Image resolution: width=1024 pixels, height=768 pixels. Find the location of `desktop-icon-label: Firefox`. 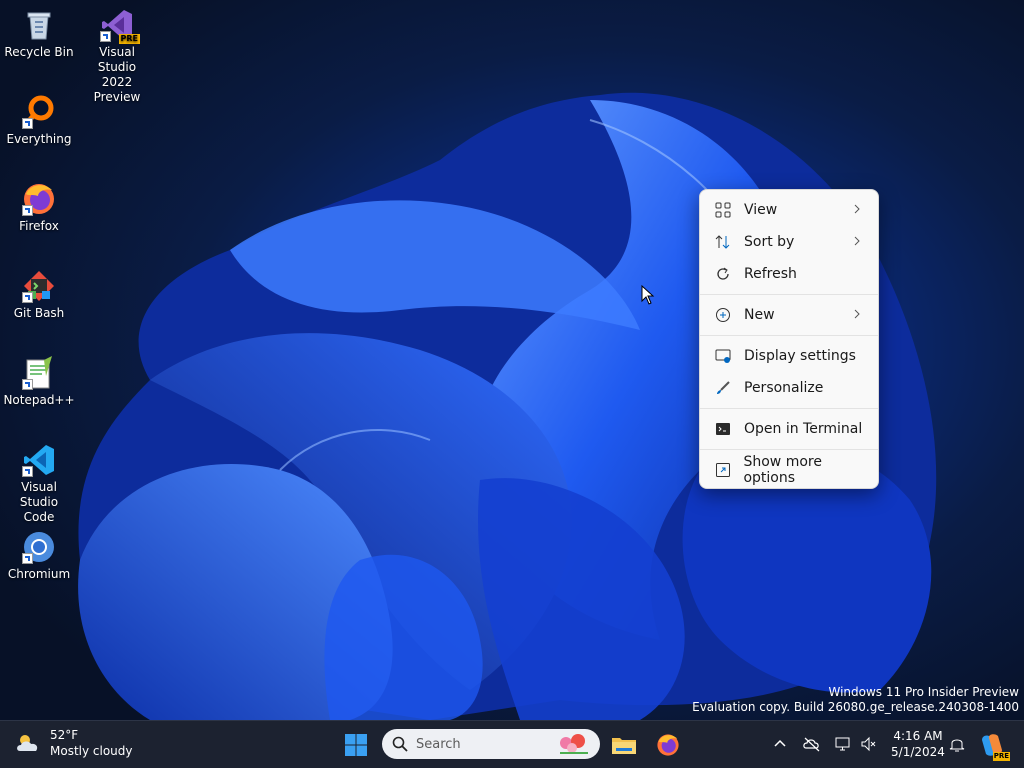

desktop-icon-label: Firefox is located at coordinates (39, 226).